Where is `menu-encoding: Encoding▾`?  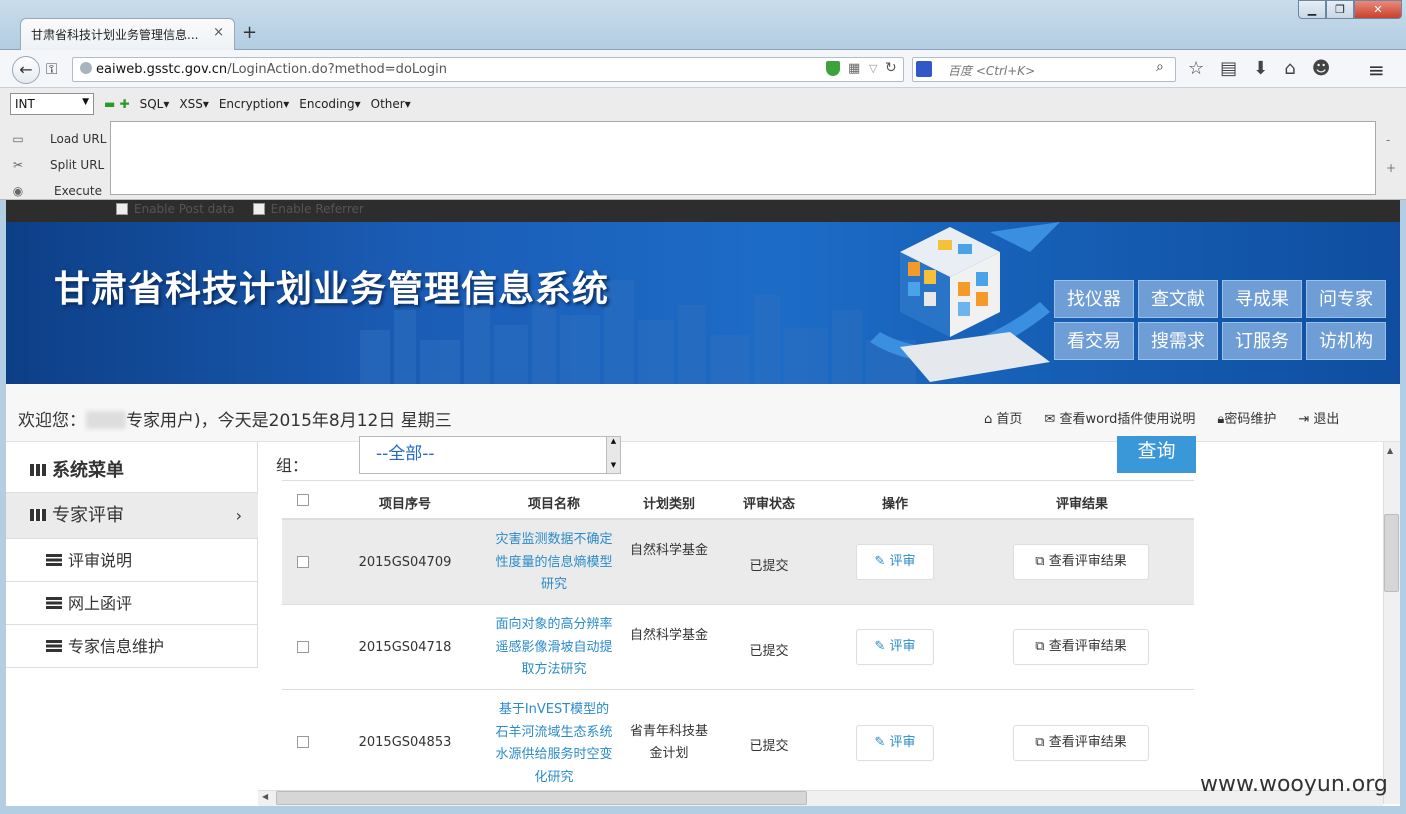 menu-encoding: Encoding▾ is located at coordinates (329, 104).